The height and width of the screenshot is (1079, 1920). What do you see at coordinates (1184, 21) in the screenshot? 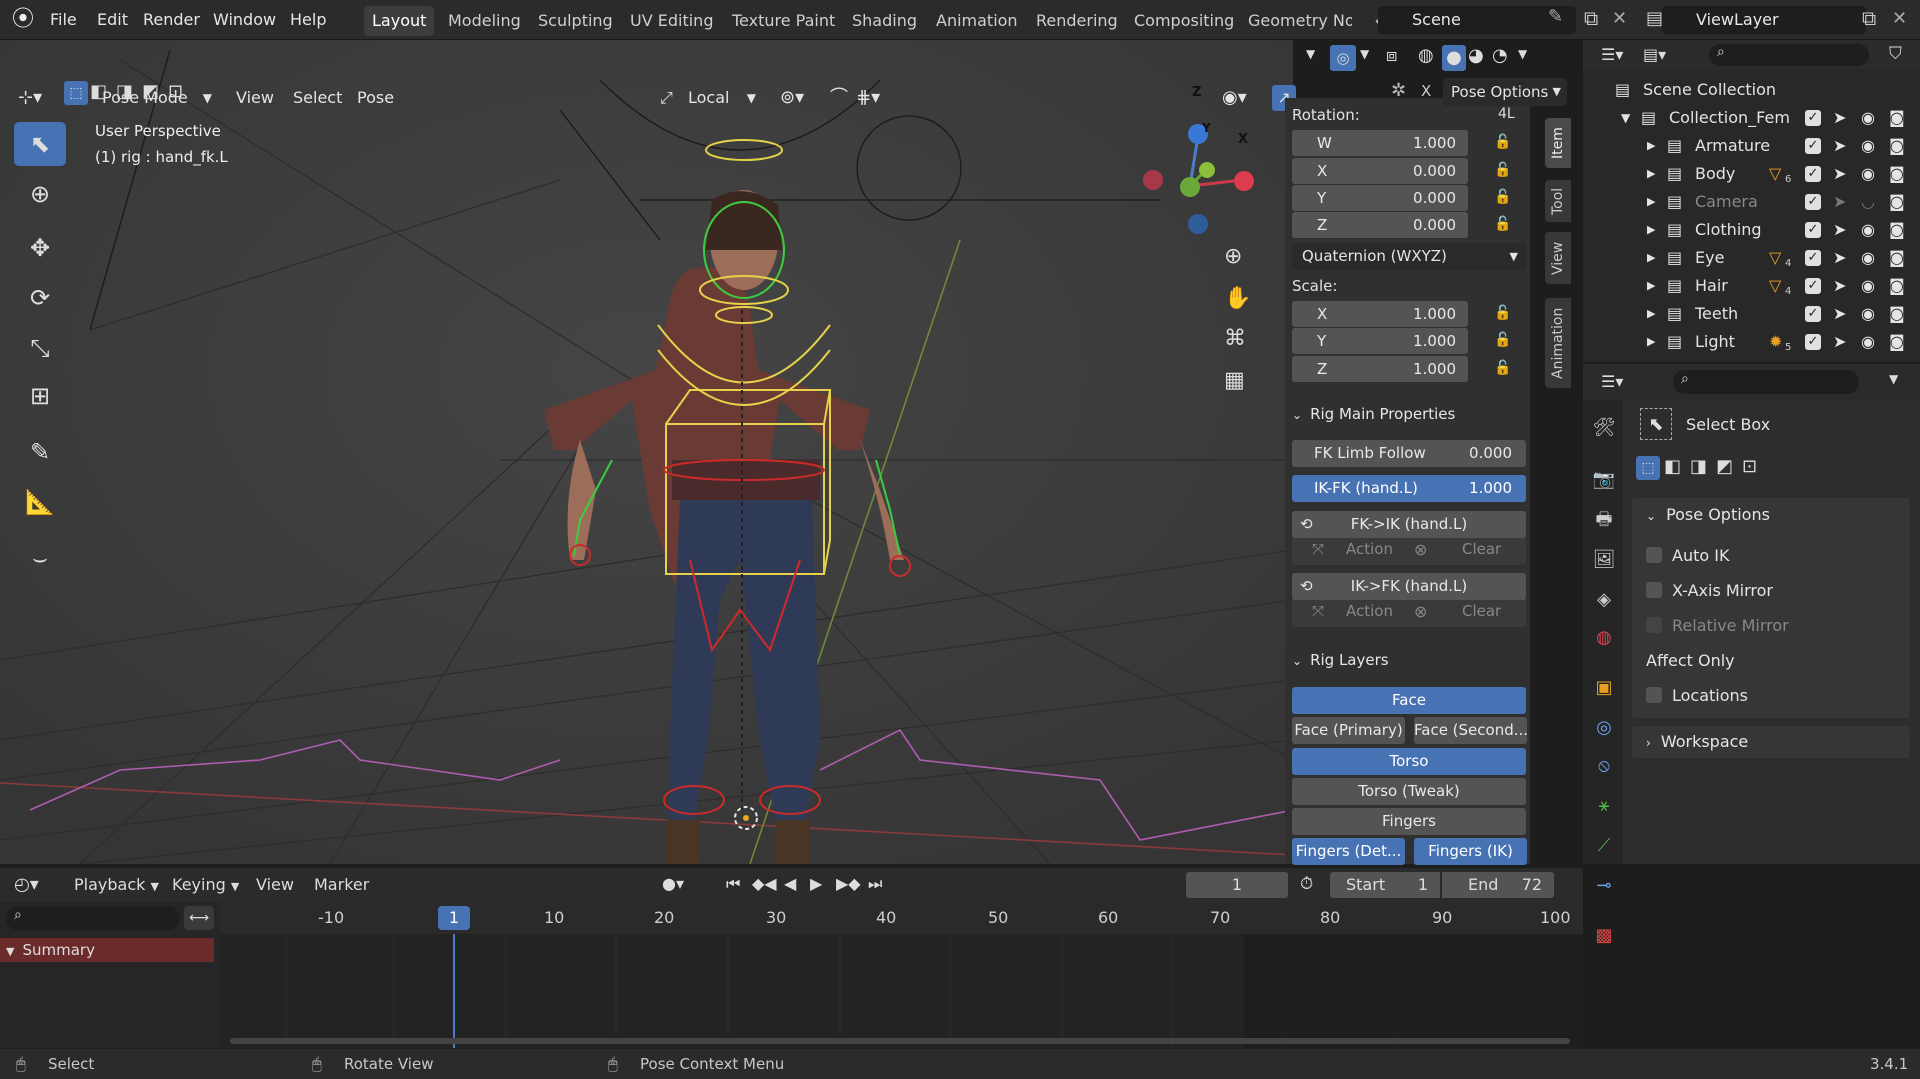
I see `tab-compositing: Compositing` at bounding box center [1184, 21].